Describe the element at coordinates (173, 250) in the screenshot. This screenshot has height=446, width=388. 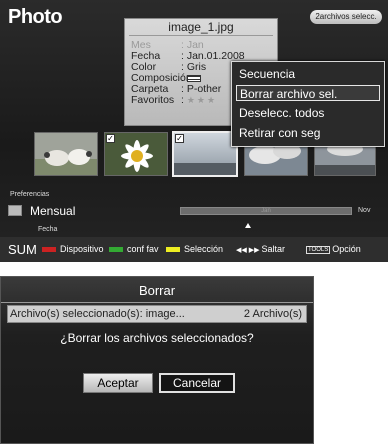
I see `yellow-button-icon` at that location.